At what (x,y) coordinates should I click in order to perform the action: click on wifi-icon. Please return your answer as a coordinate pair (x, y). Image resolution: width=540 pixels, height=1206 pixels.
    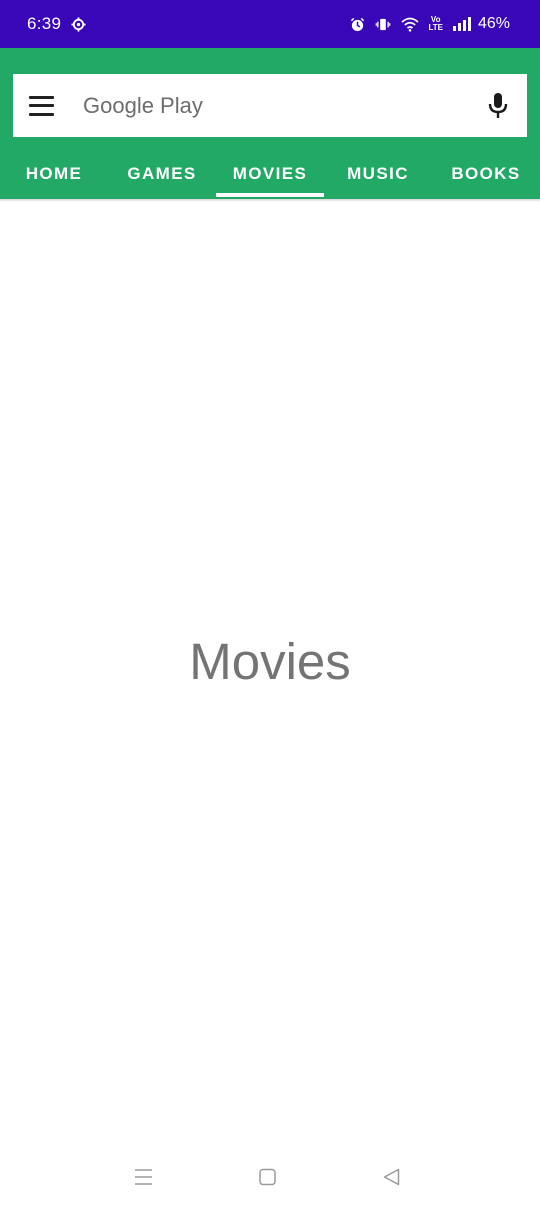
    Looking at the image, I should click on (410, 24).